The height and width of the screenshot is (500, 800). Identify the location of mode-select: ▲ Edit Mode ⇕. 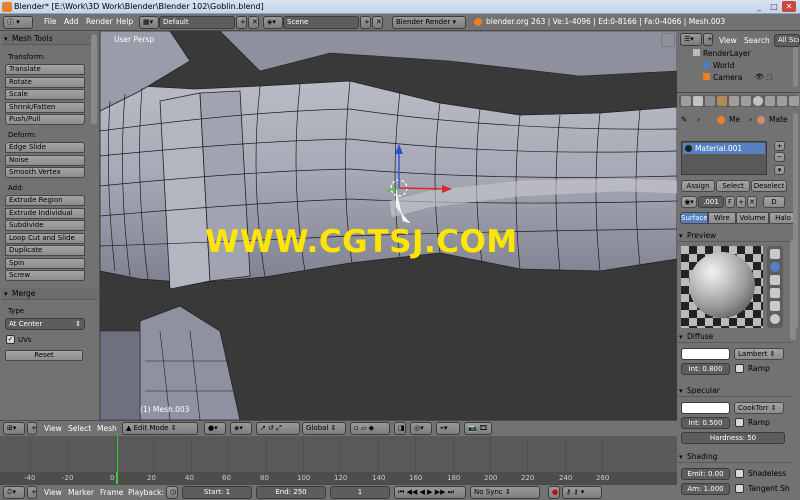
(160, 428).